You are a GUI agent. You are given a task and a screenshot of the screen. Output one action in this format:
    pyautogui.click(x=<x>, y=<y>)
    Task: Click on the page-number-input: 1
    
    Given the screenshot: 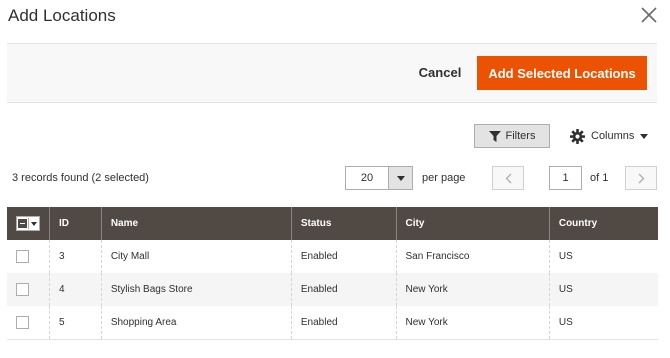 What is the action you would take?
    pyautogui.click(x=565, y=178)
    